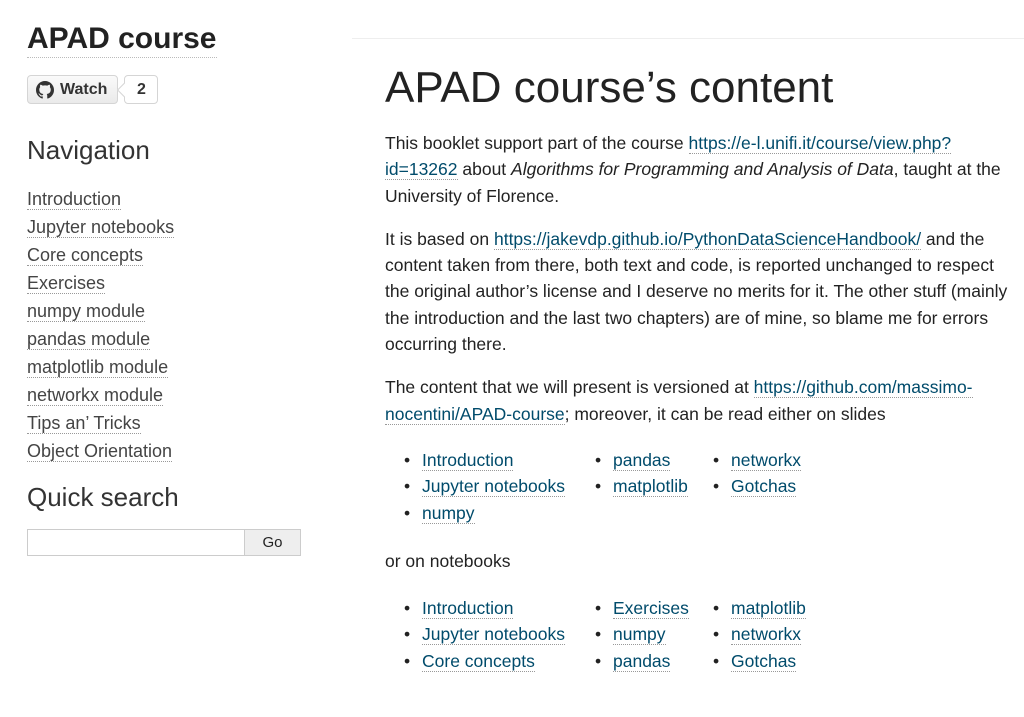  I want to click on header-divider, so click(688, 38).